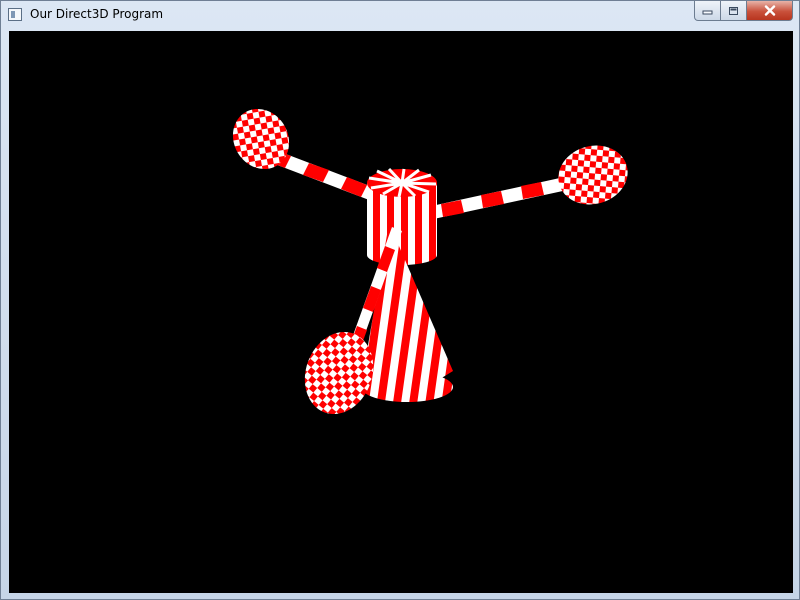 This screenshot has width=800, height=600. Describe the element at coordinates (499, 198) in the screenshot. I see `rod-right` at that location.